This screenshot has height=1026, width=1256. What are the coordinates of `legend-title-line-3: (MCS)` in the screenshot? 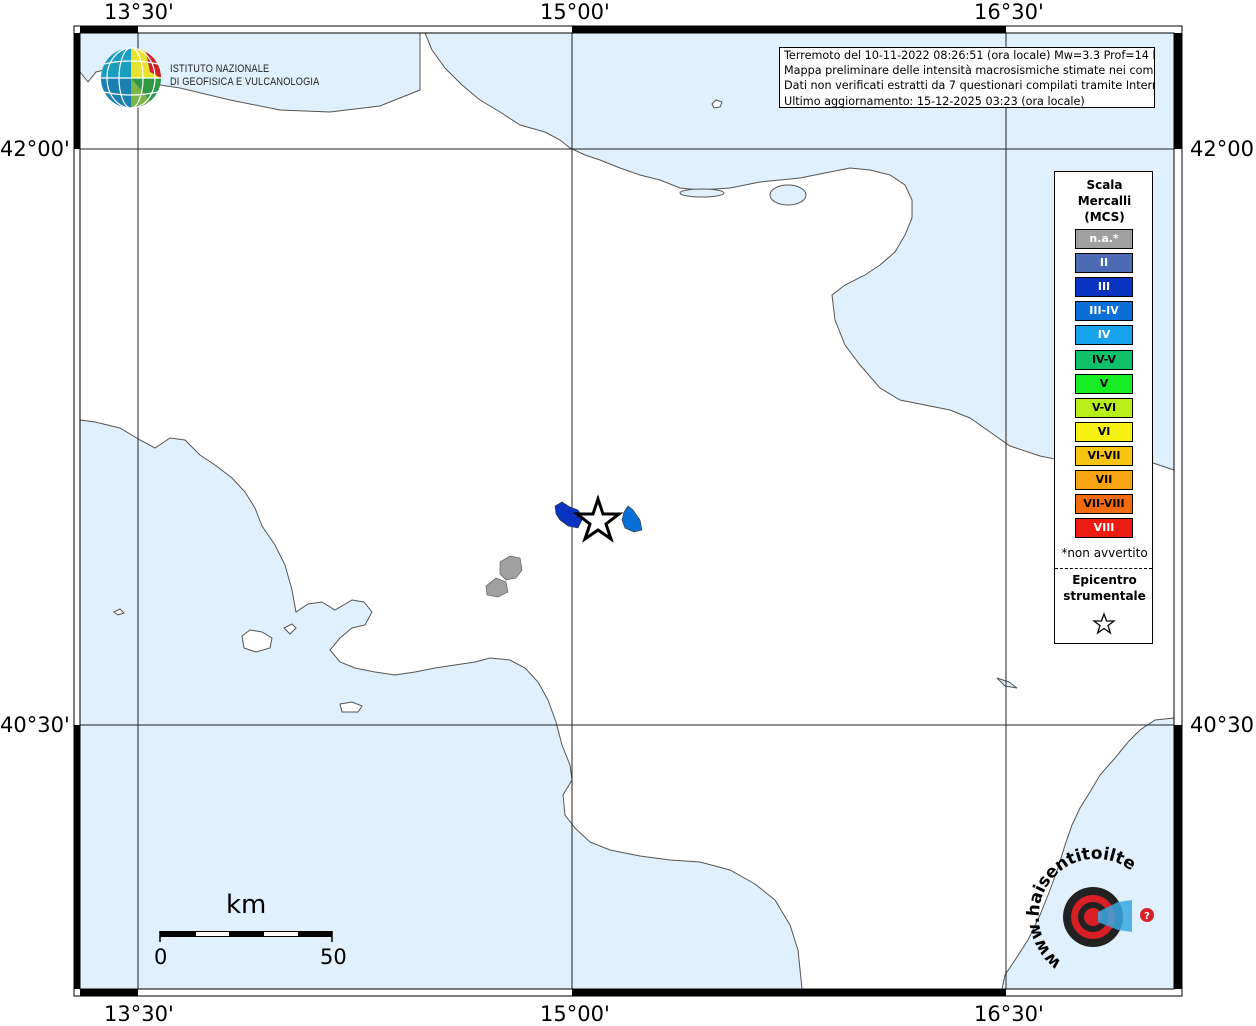 It's located at (1104, 217).